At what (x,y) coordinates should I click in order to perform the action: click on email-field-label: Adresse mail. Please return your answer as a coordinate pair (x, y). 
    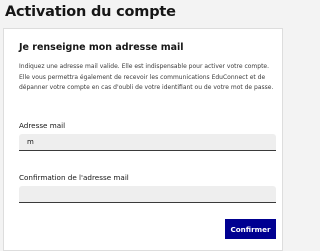
    Looking at the image, I should click on (42, 125).